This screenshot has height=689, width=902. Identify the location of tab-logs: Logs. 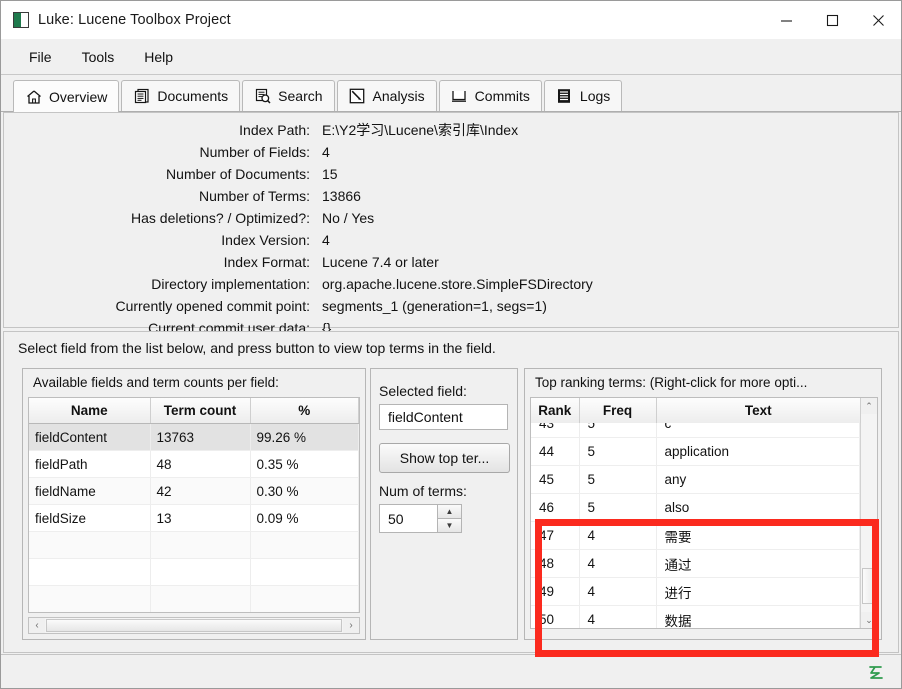
(583, 95).